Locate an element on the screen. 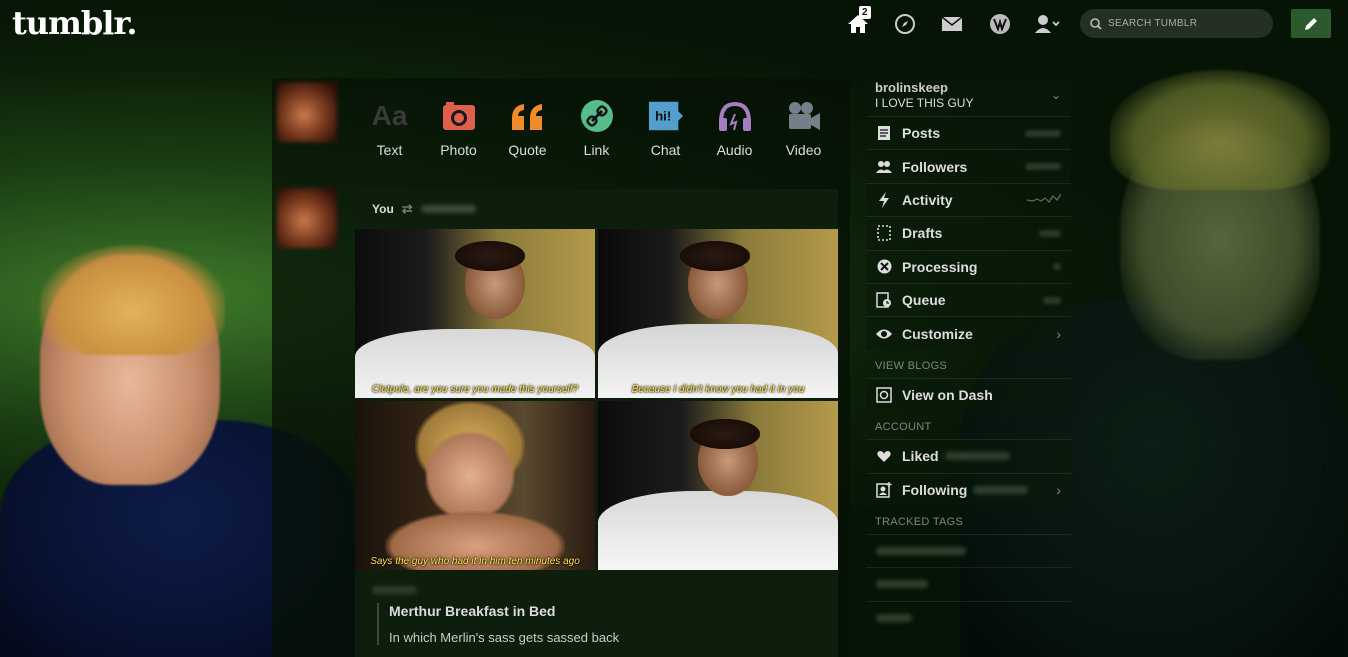  post-title: Merthur Breakfast in Bed is located at coordinates (472, 611).